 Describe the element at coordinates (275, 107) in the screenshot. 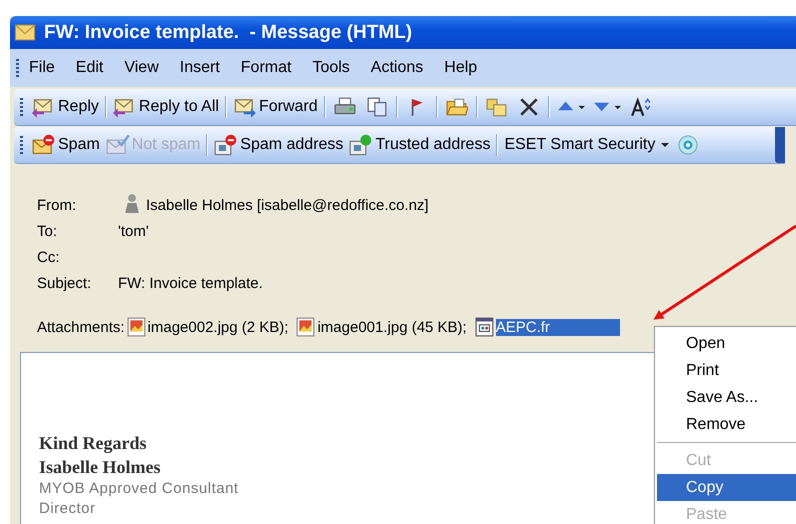

I see `toolbar-button: Forward` at that location.